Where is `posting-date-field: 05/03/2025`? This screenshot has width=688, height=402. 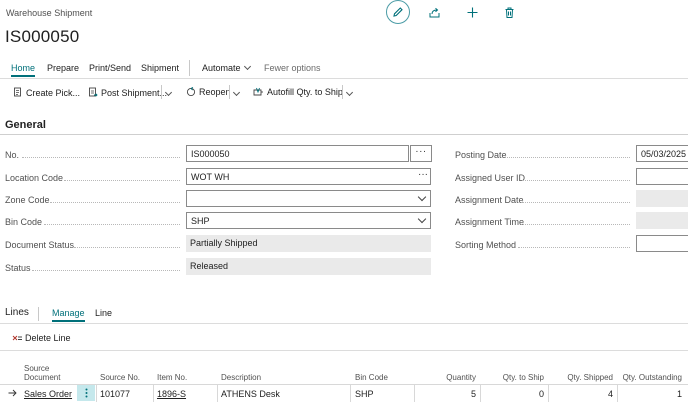 posting-date-field: 05/03/2025 is located at coordinates (662, 153).